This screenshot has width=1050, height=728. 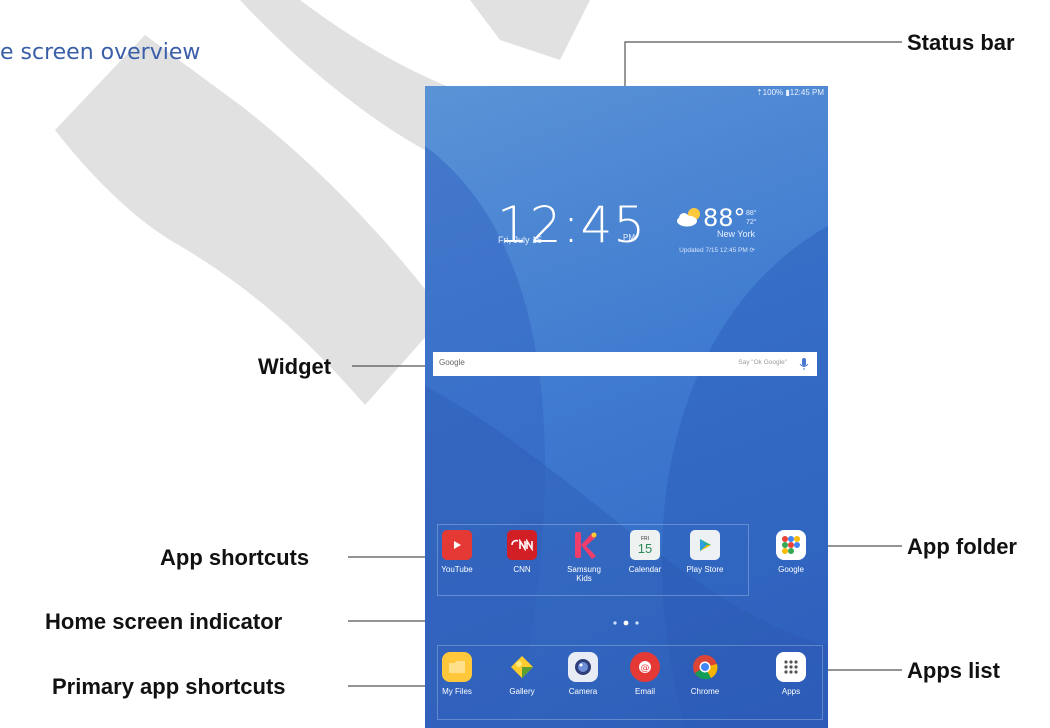 What do you see at coordinates (571, 225) in the screenshot?
I see `clock-time: 12:45` at bounding box center [571, 225].